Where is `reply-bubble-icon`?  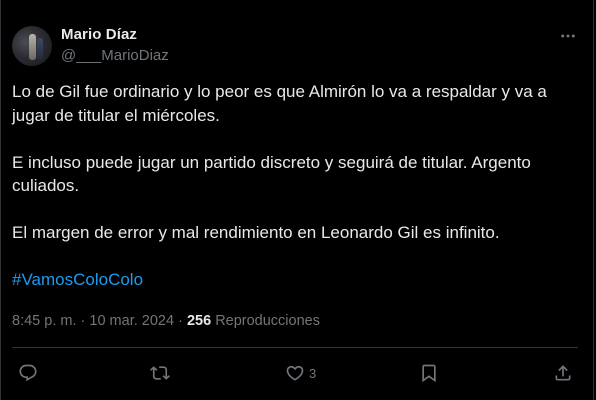 reply-bubble-icon is located at coordinates (28, 373).